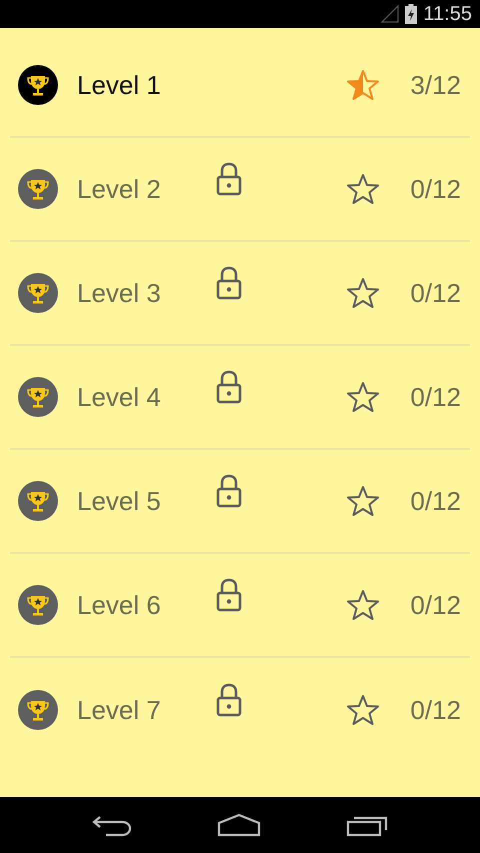 This screenshot has height=853, width=480. Describe the element at coordinates (435, 85) in the screenshot. I see `star-count: 3/12` at that location.